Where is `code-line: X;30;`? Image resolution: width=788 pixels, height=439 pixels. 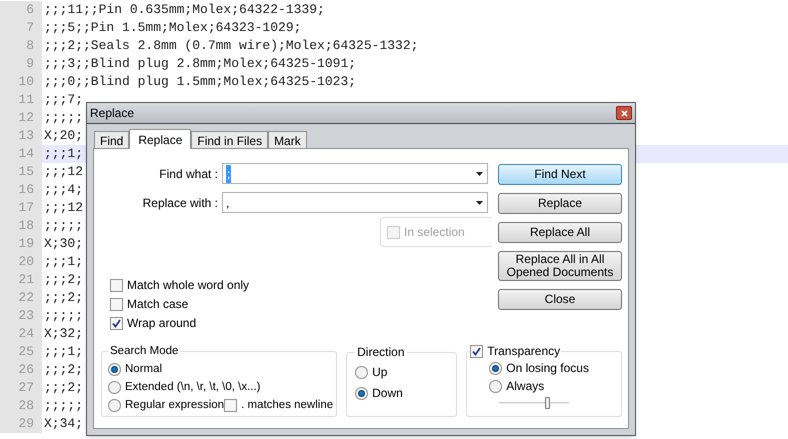
code-line: X;30; is located at coordinates (64, 244).